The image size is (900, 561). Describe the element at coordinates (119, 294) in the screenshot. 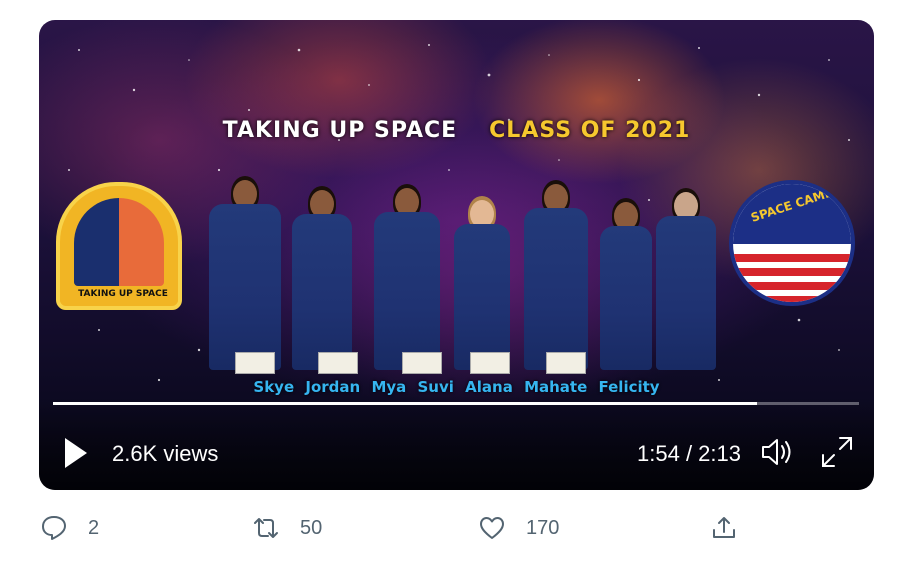

I see `patch-left-label: TAKING UP SPACE` at that location.